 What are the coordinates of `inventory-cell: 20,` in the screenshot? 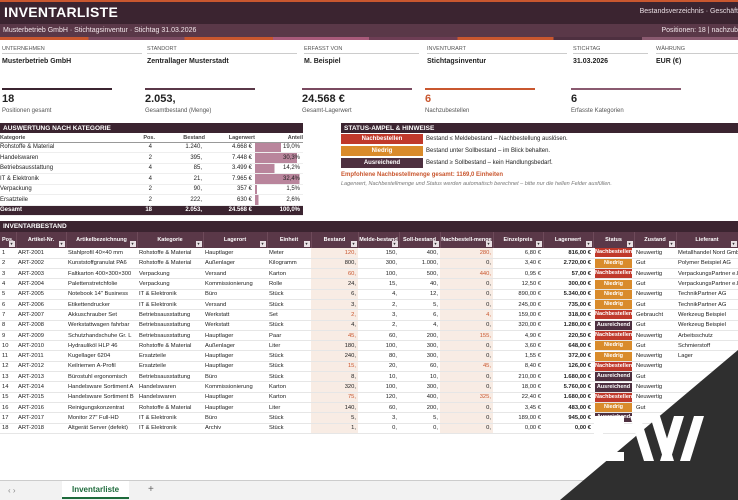 It's located at (378, 367).